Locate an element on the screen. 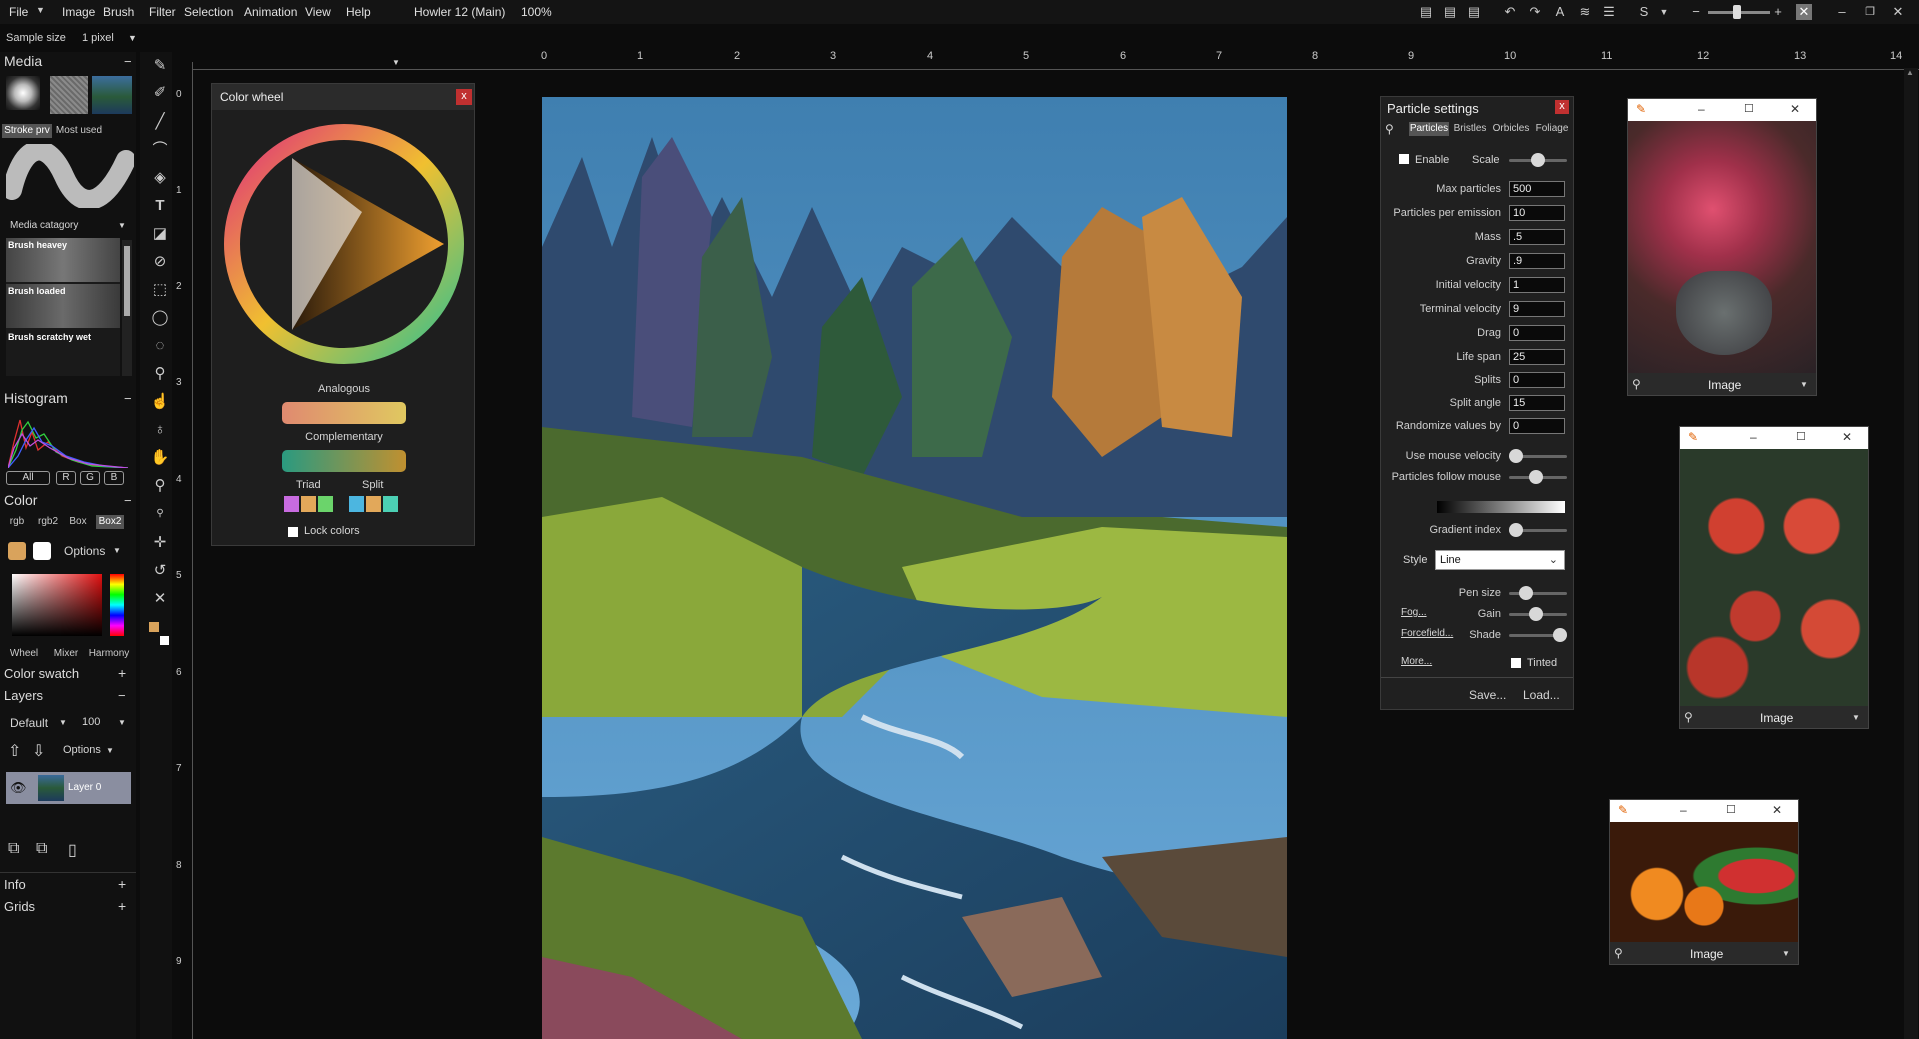  rotate-icon: ↺ is located at coordinates (160, 571).